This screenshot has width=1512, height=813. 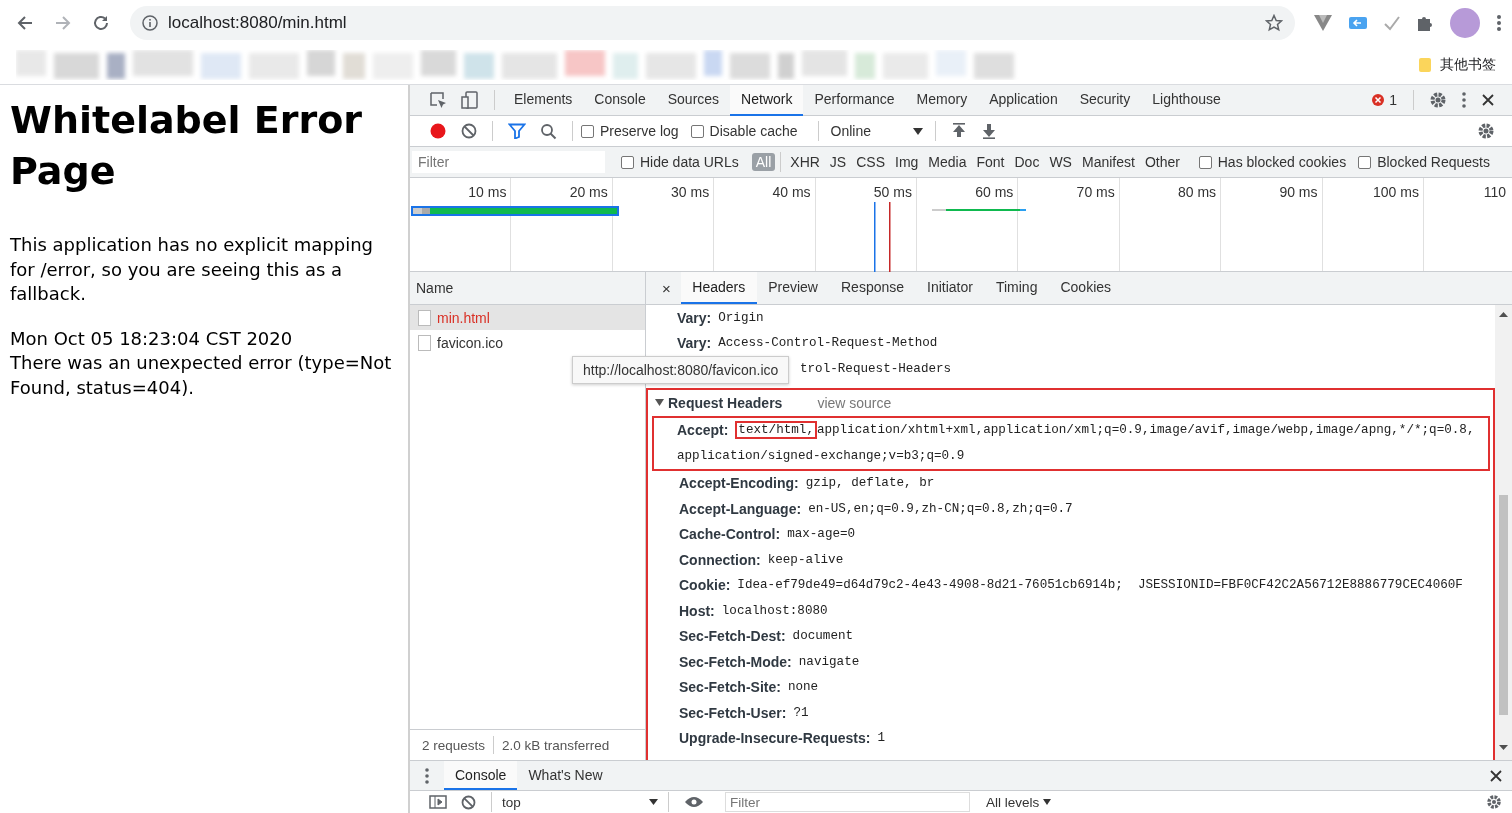 What do you see at coordinates (805, 162) in the screenshot?
I see `type-filter: XHR` at bounding box center [805, 162].